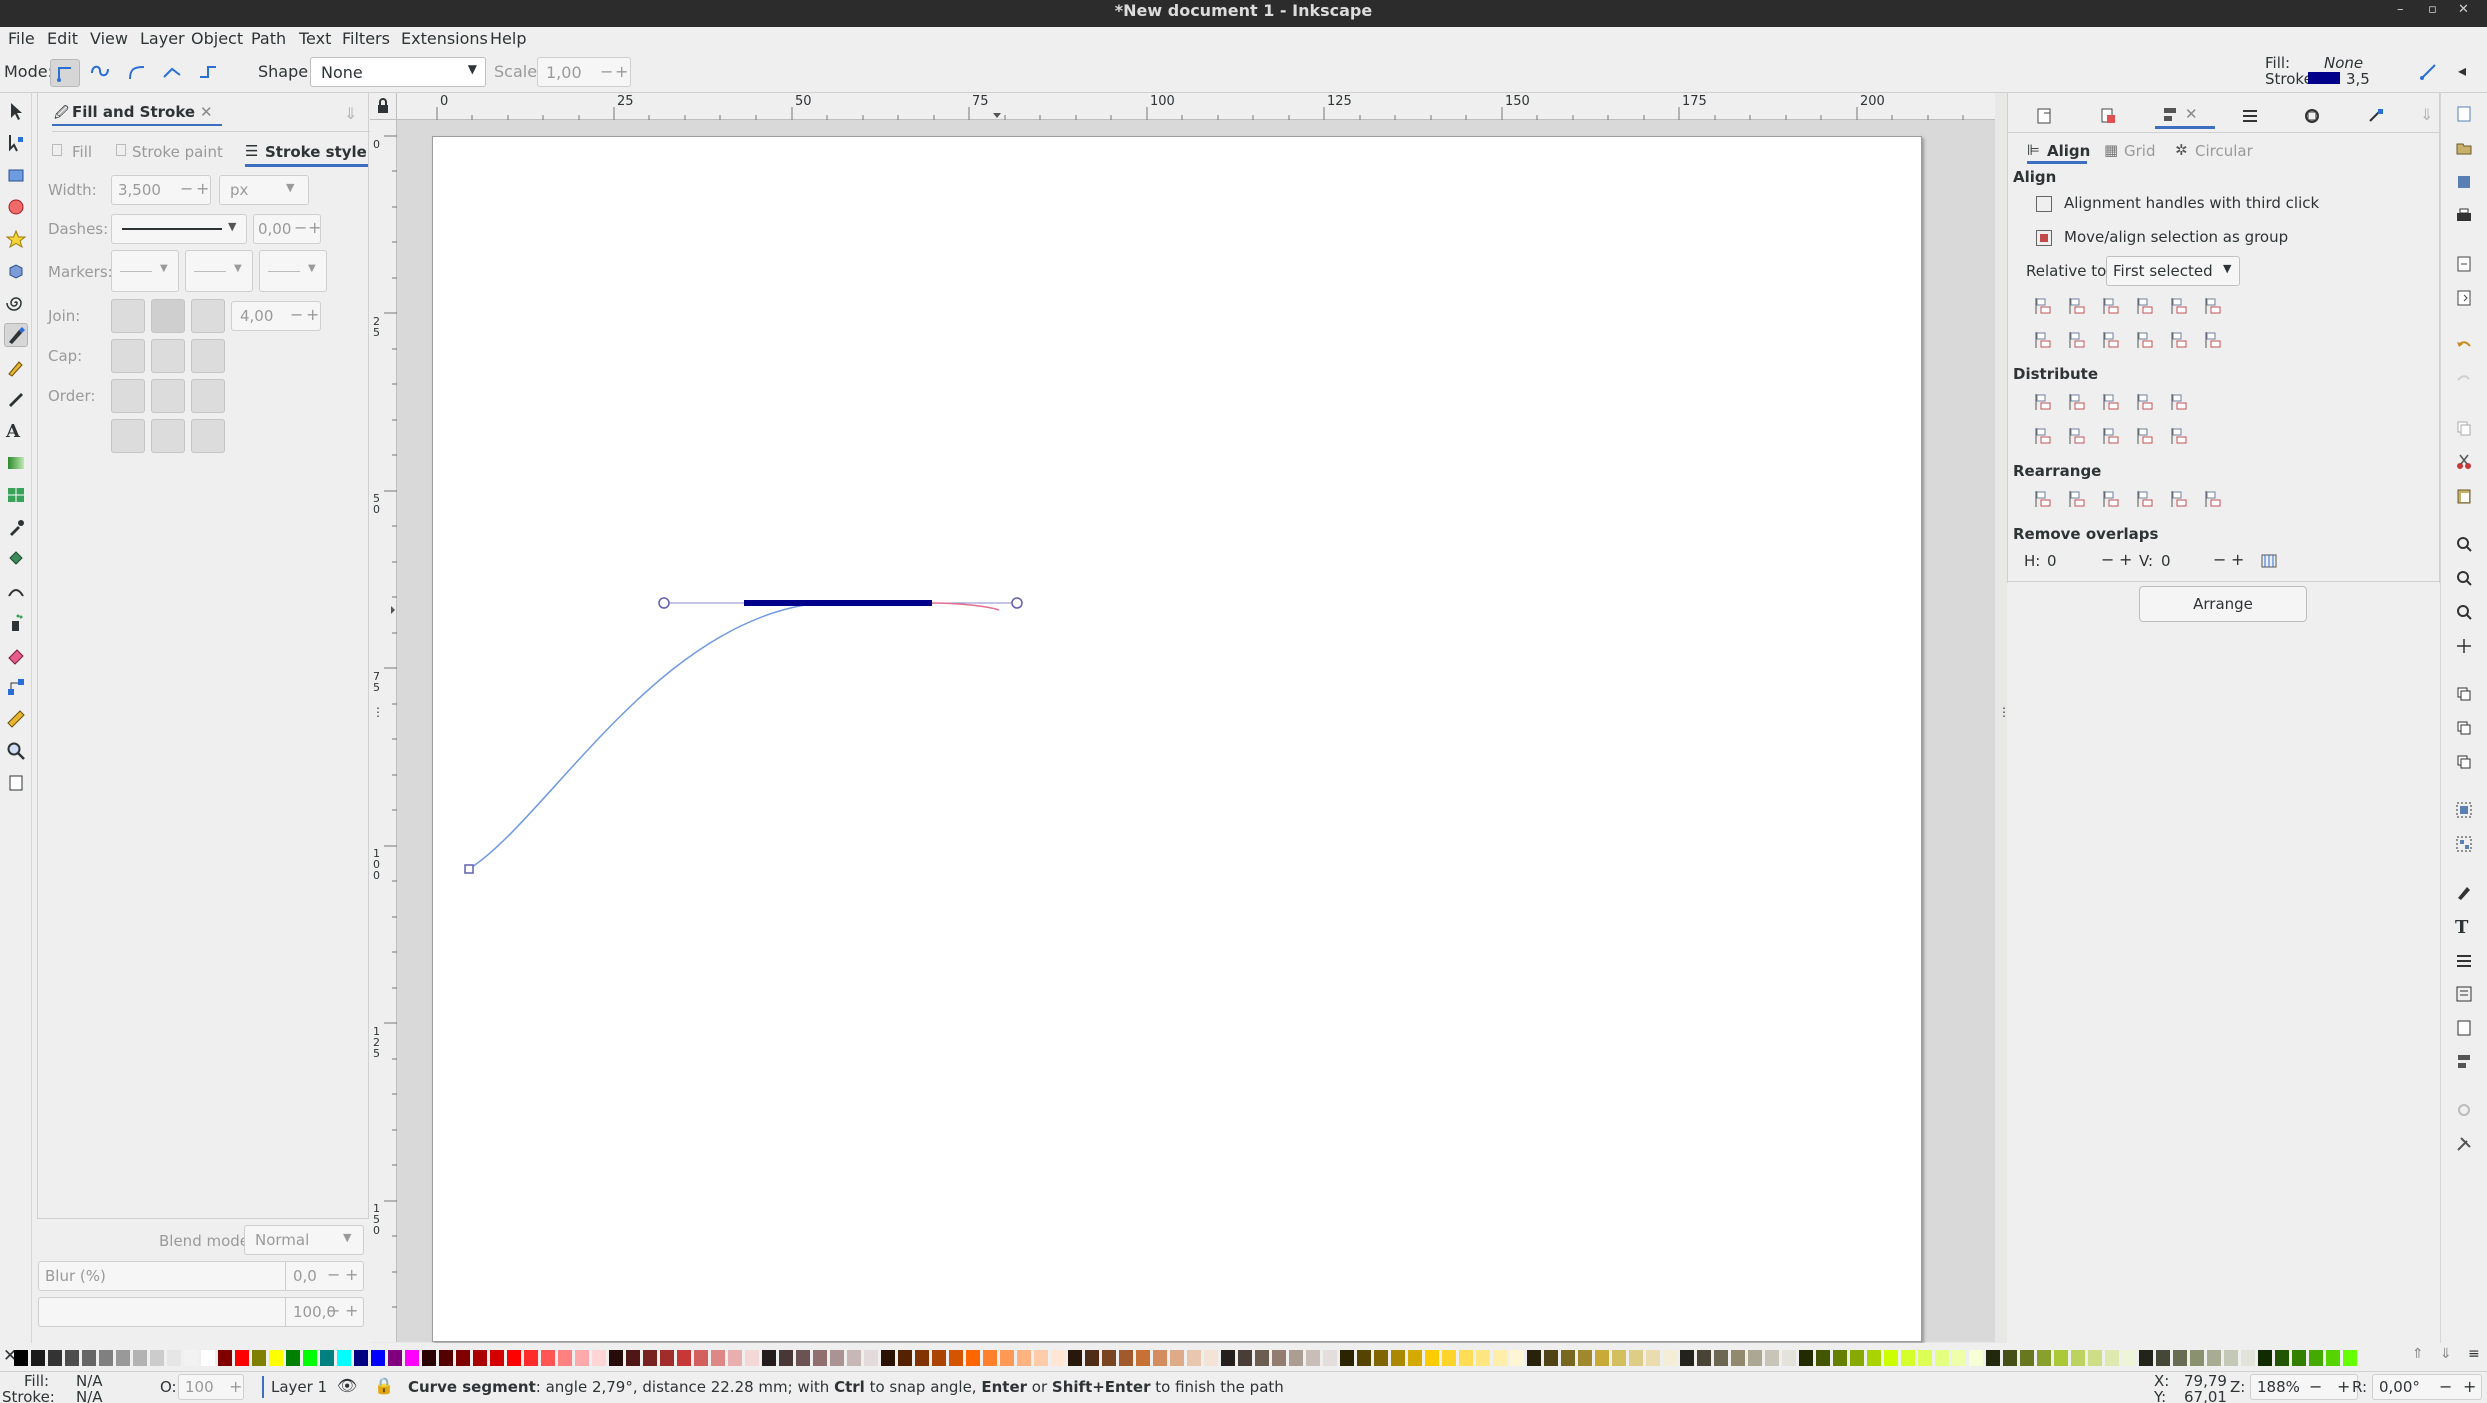 The image size is (2487, 1403). I want to click on document-props-icon, so click(2465, 1029).